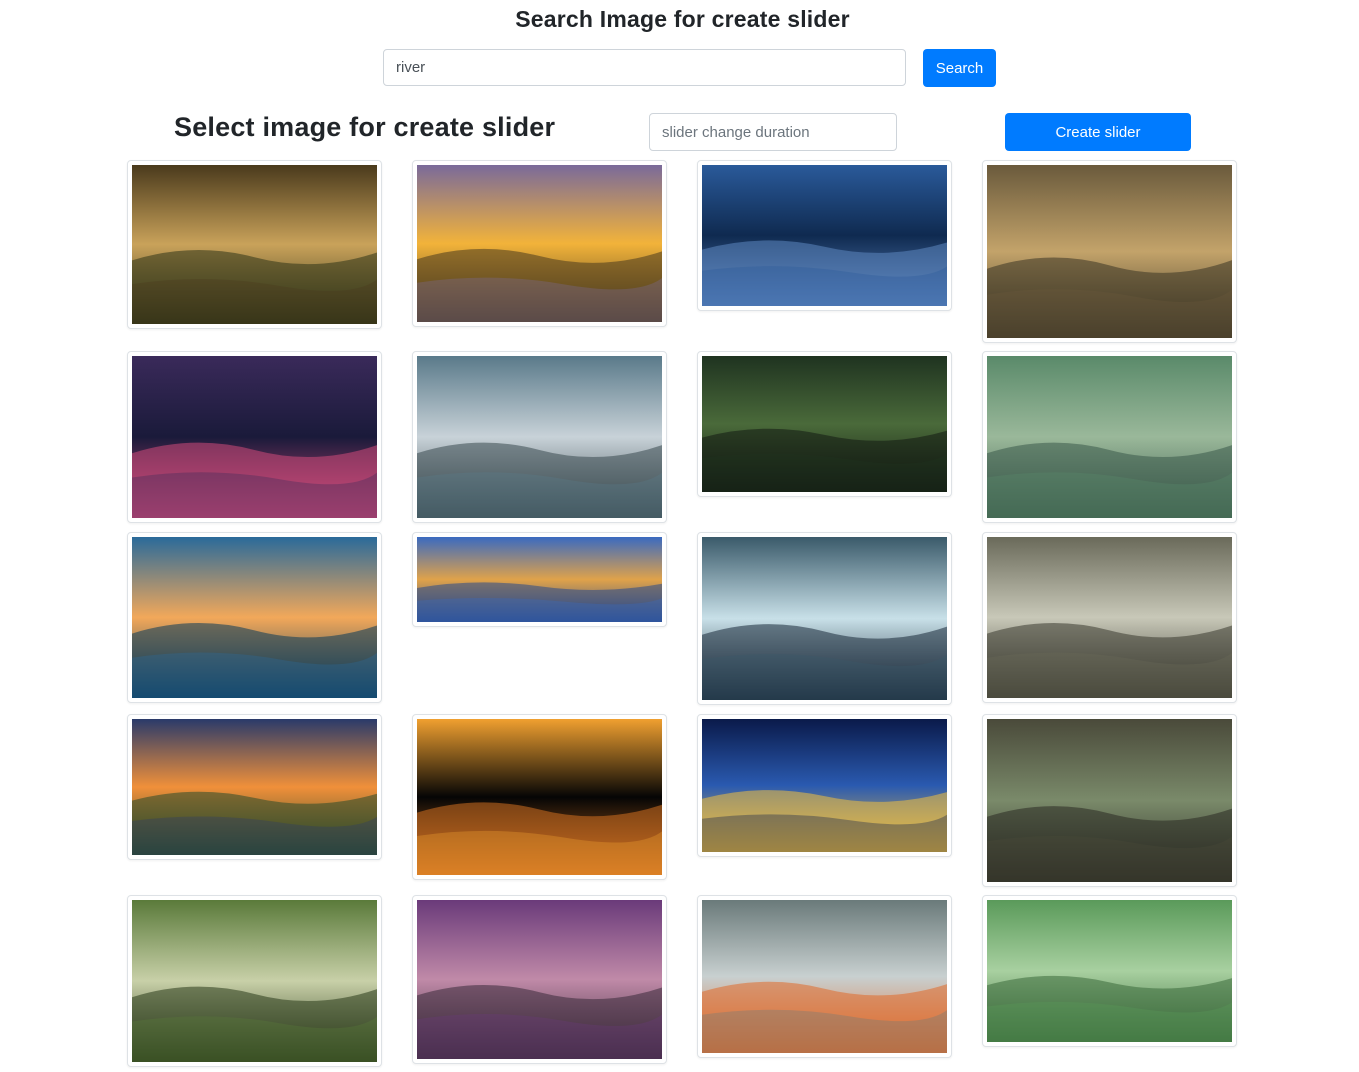 The width and height of the screenshot is (1359, 1072). Describe the element at coordinates (959, 68) in the screenshot. I see `search-button: Search` at that location.